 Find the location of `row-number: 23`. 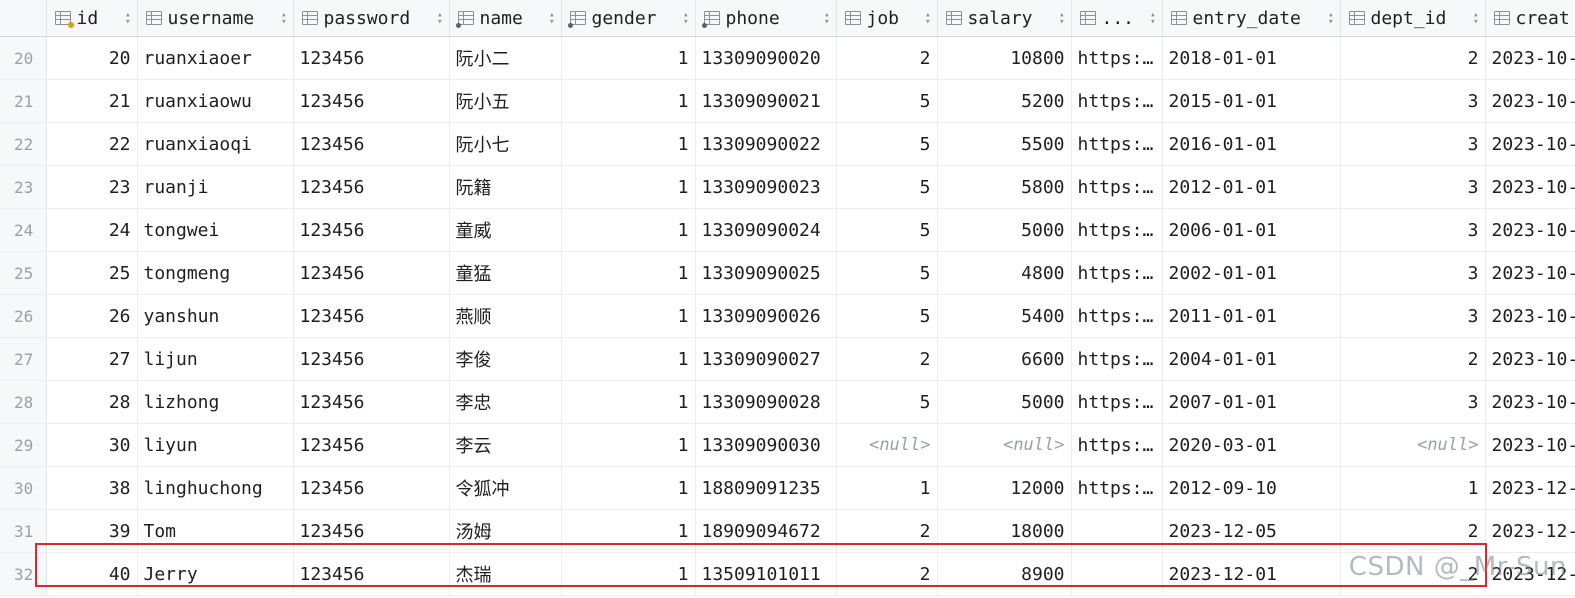

row-number: 23 is located at coordinates (23, 187).